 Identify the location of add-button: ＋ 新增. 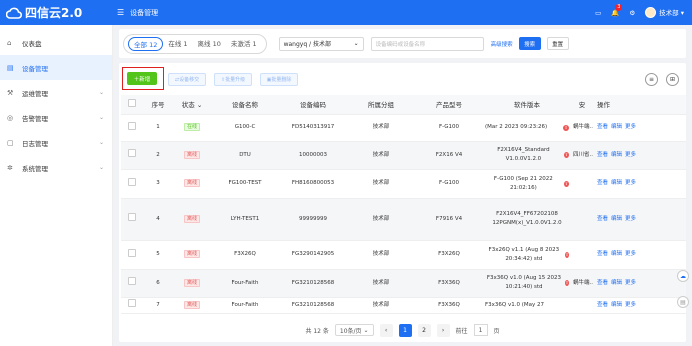
(142, 78).